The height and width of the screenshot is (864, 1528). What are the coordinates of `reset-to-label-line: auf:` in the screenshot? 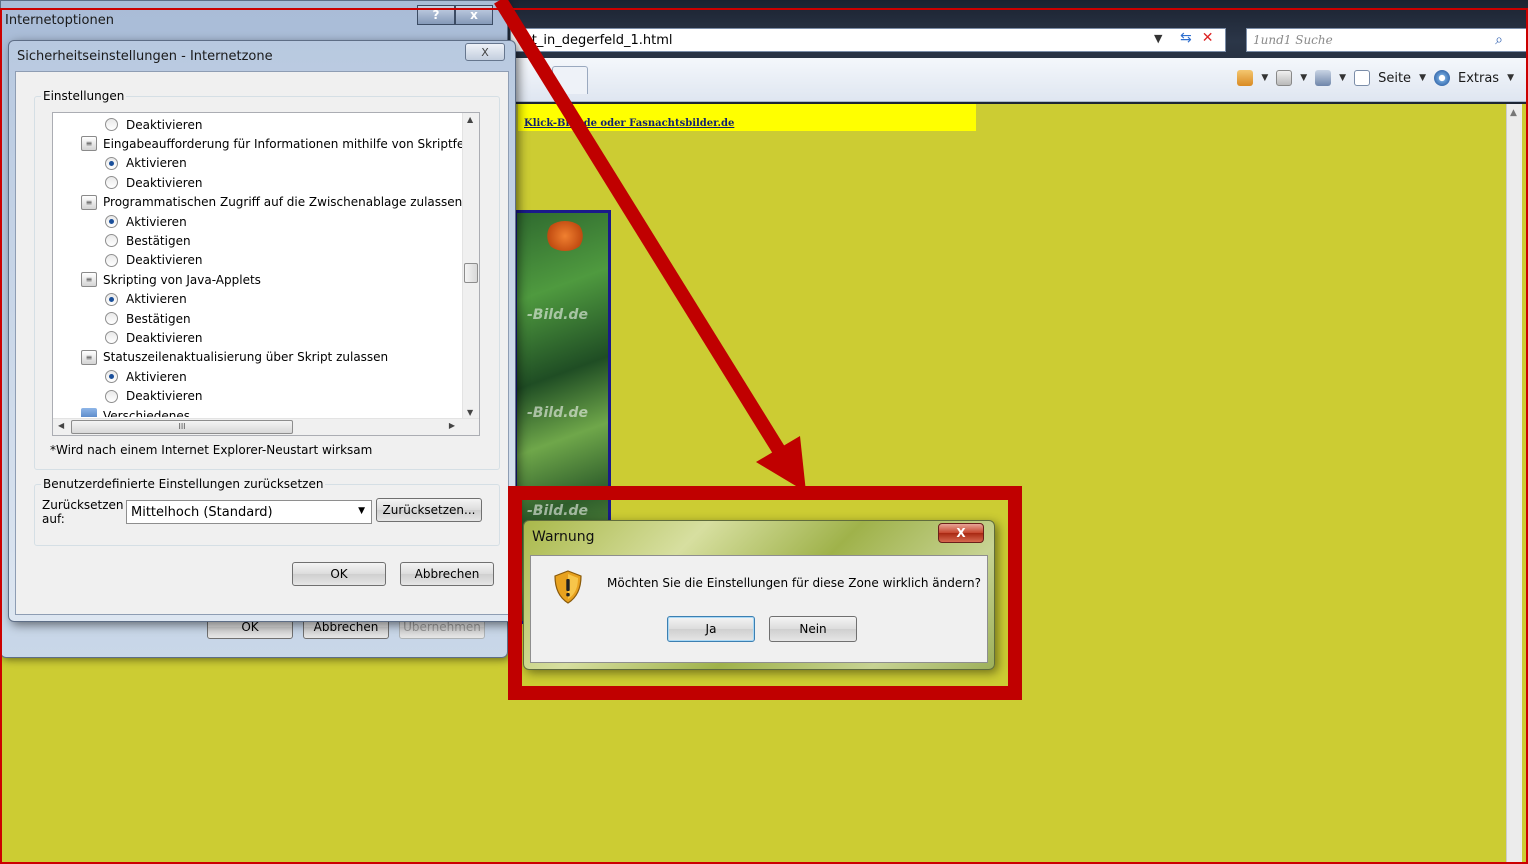 It's located at (53, 519).